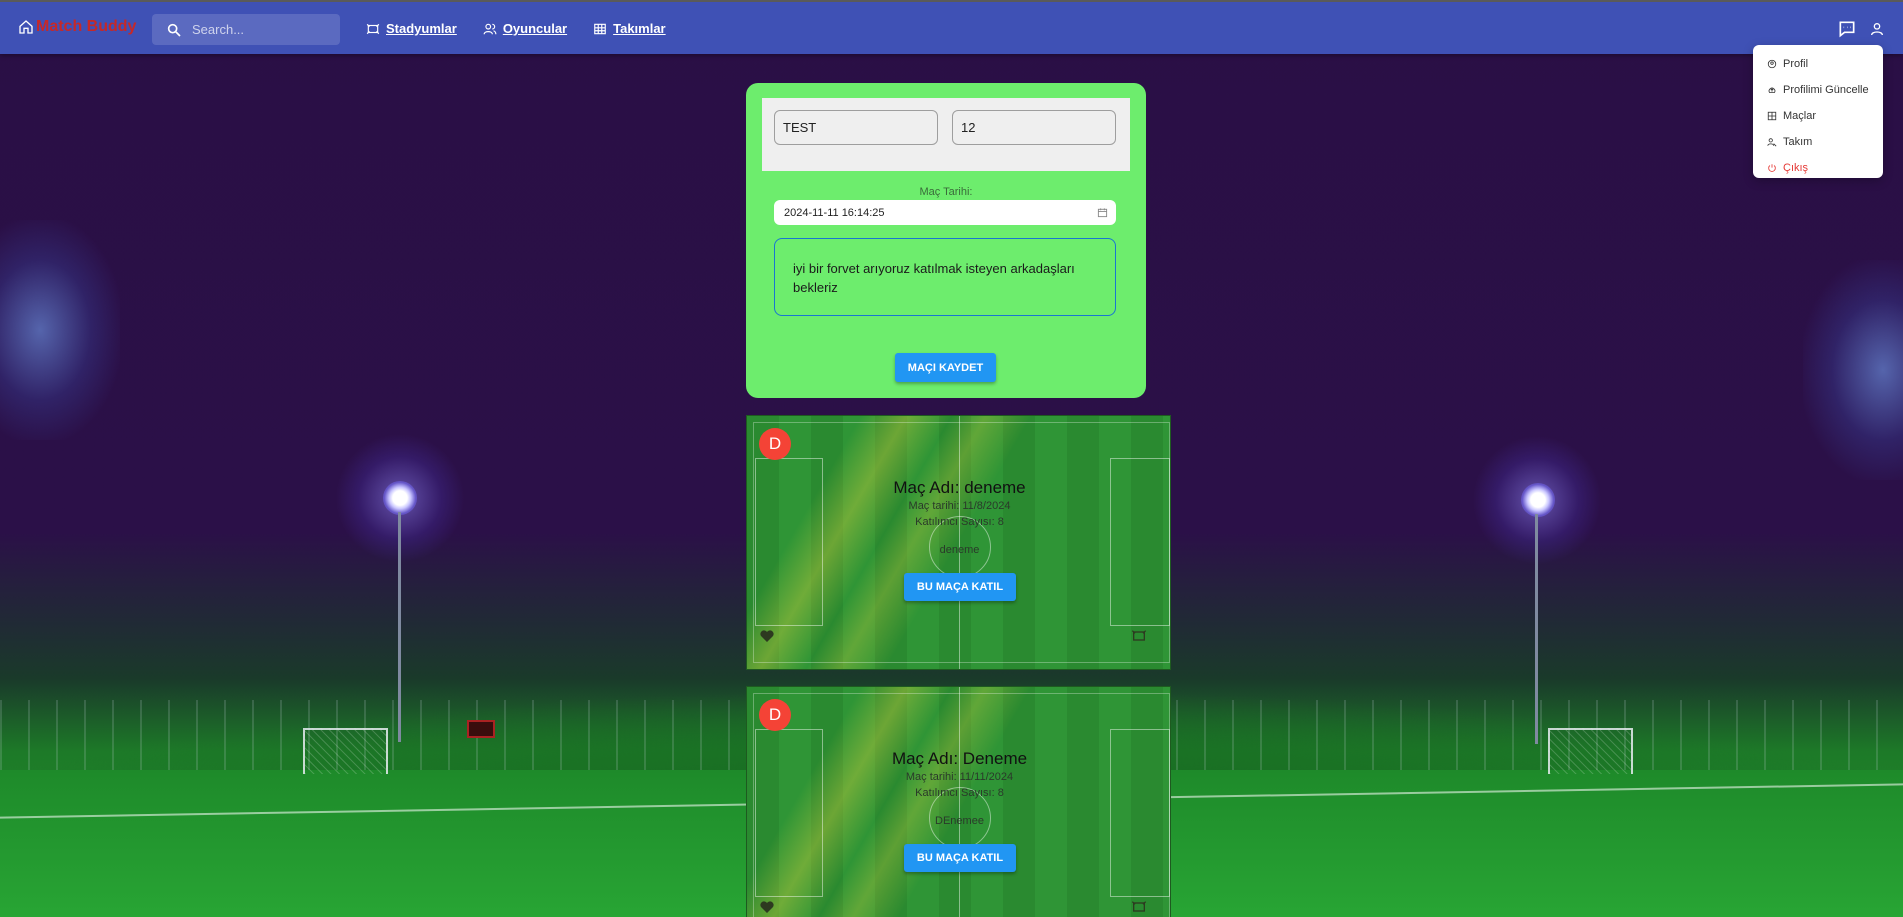 This screenshot has width=1903, height=917. What do you see at coordinates (86, 26) in the screenshot?
I see `brand-name: Match Buddy` at bounding box center [86, 26].